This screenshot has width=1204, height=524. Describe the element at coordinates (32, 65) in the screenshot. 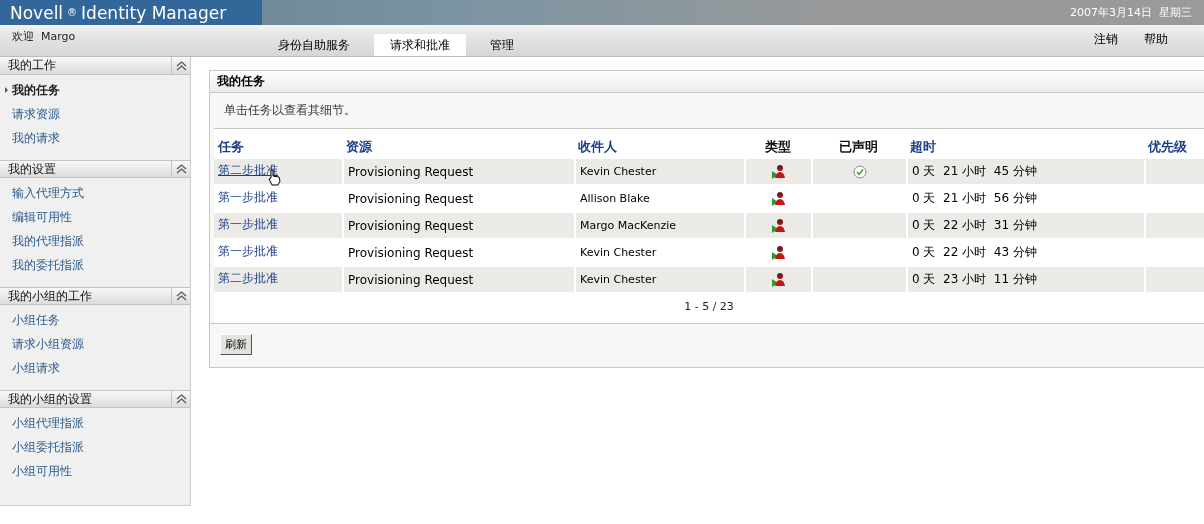

I see `section-title: 我的工作` at that location.